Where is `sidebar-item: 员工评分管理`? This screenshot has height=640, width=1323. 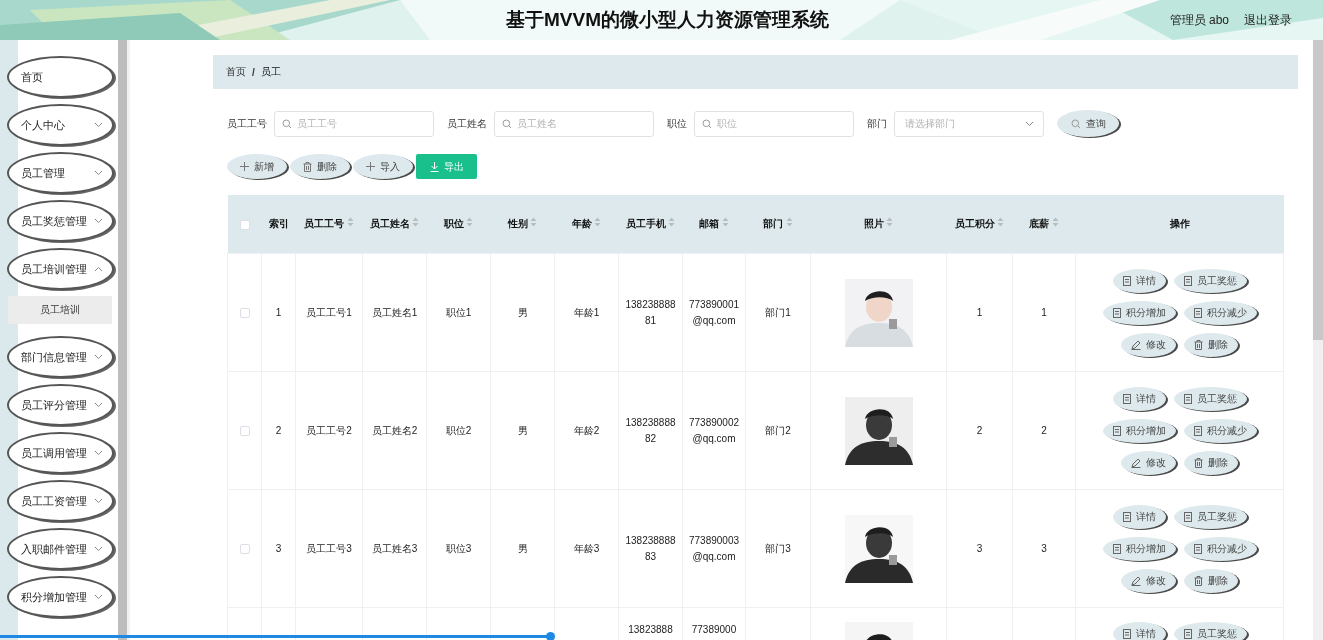 sidebar-item: 员工评分管理 is located at coordinates (60, 405).